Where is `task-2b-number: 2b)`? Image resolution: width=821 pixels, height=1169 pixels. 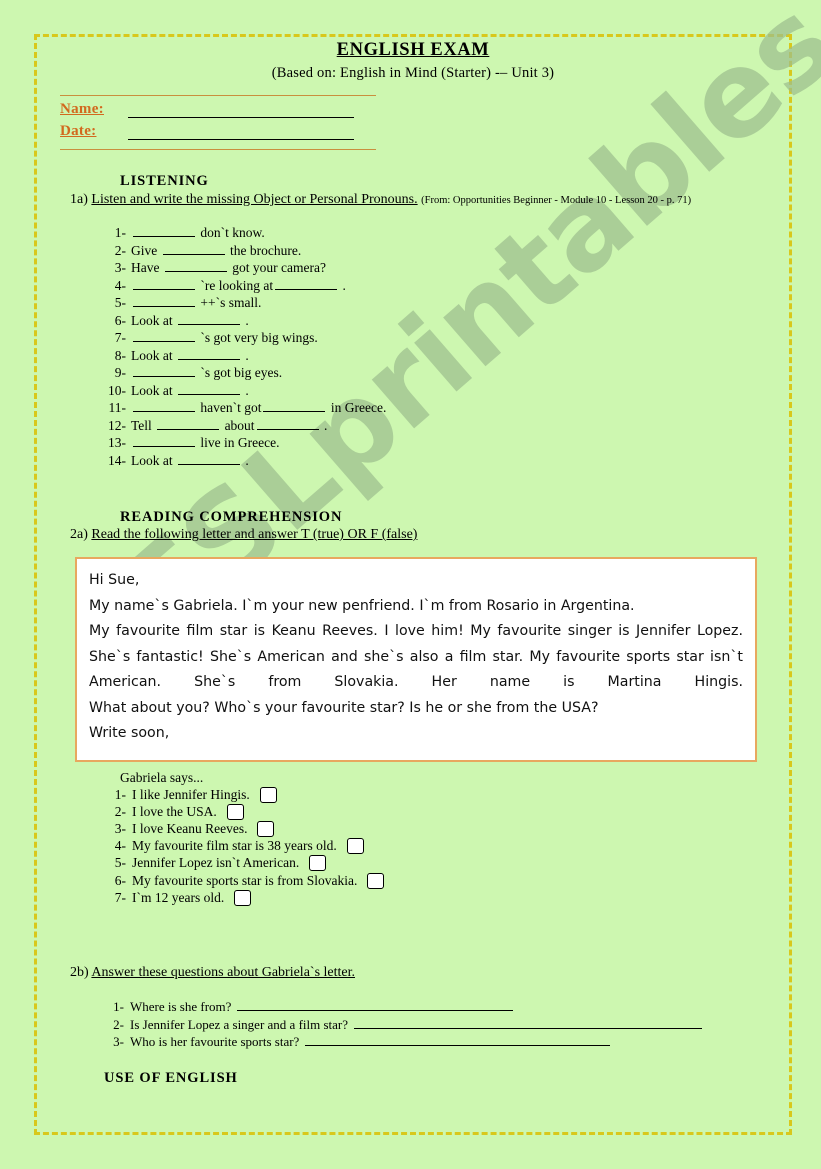
task-2b-number: 2b) is located at coordinates (79, 972).